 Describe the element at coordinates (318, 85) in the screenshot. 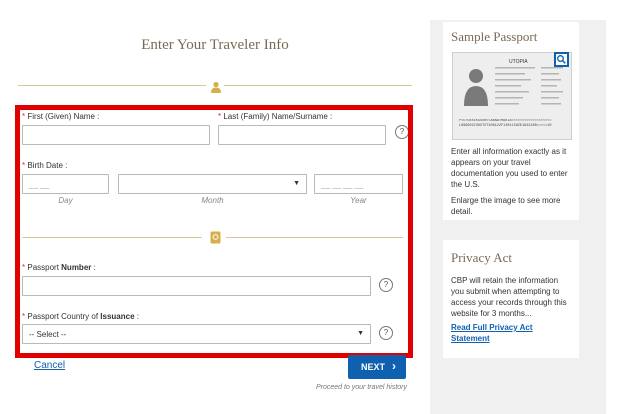

I see `divider-right` at that location.